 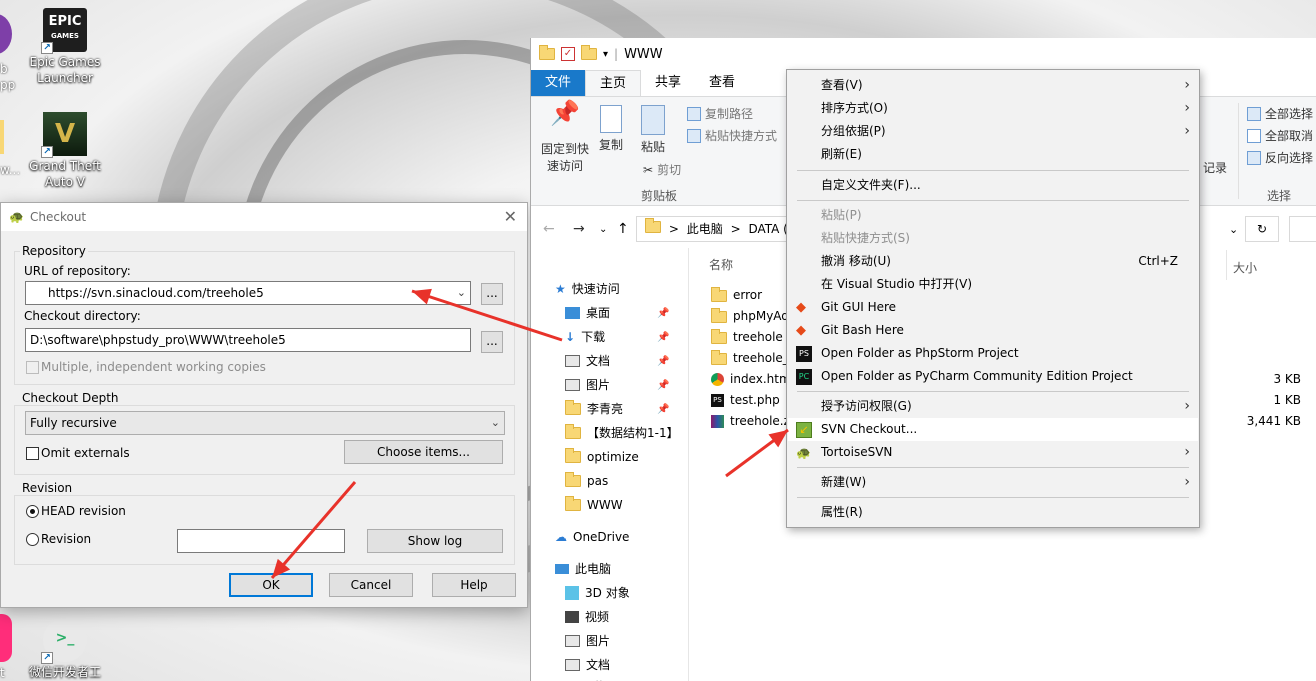 I want to click on nav-item-videos: 视频, so click(x=587, y=617).